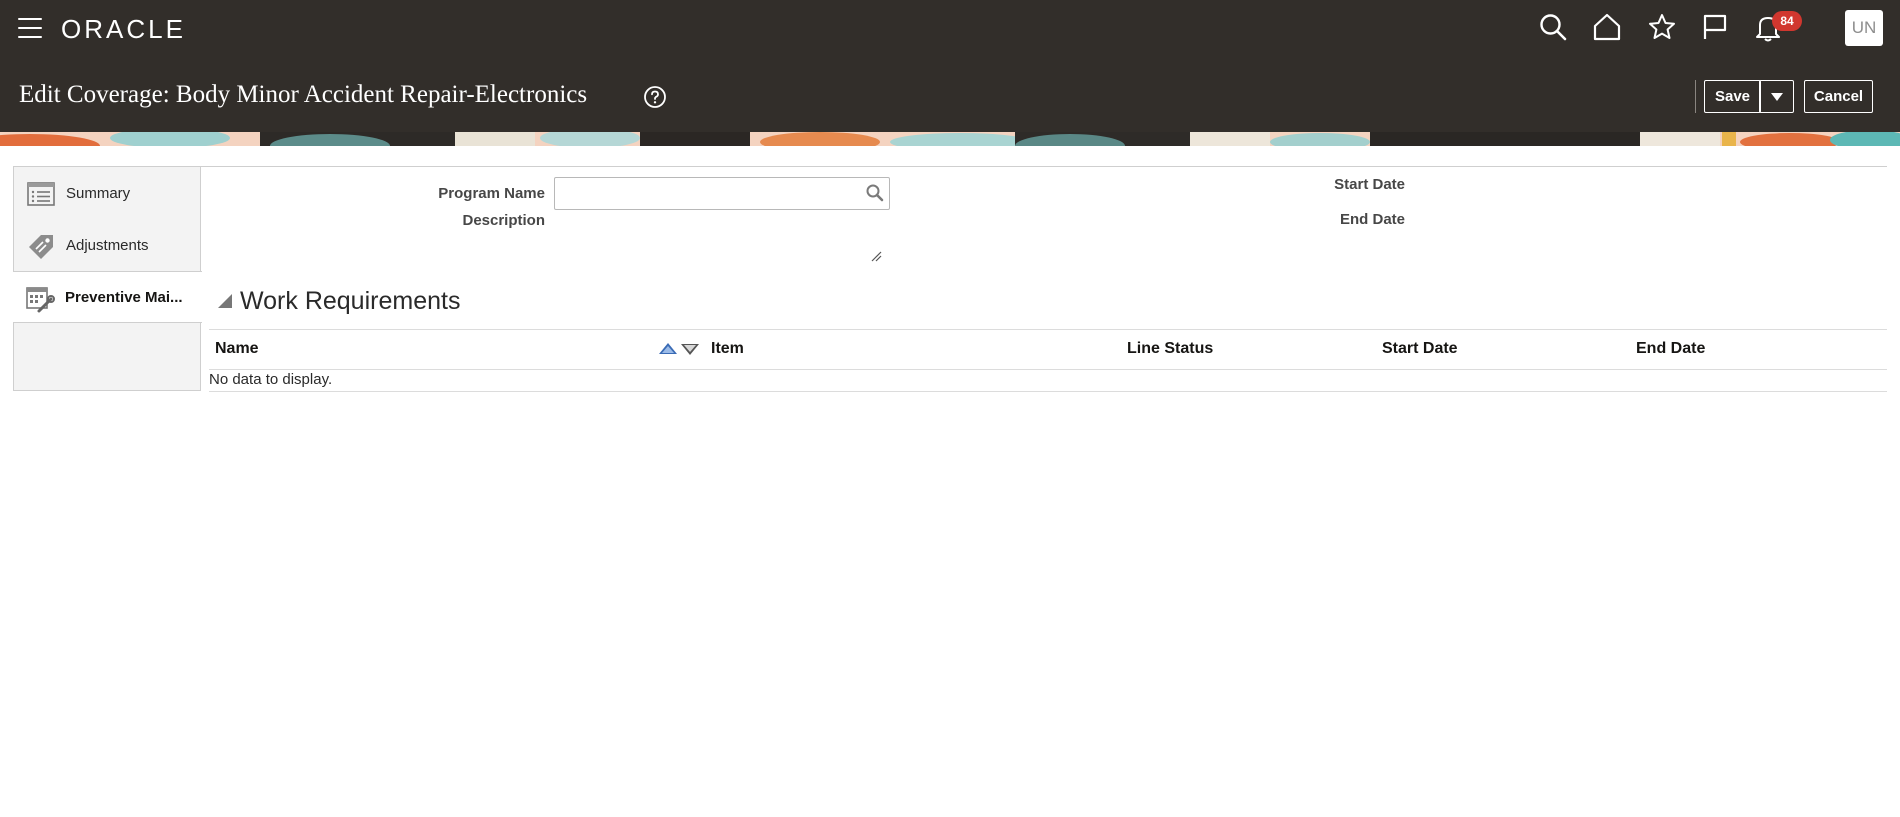 Image resolution: width=1900 pixels, height=817 pixels. What do you see at coordinates (1372, 219) in the screenshot?
I see `end-date-label: End Date` at bounding box center [1372, 219].